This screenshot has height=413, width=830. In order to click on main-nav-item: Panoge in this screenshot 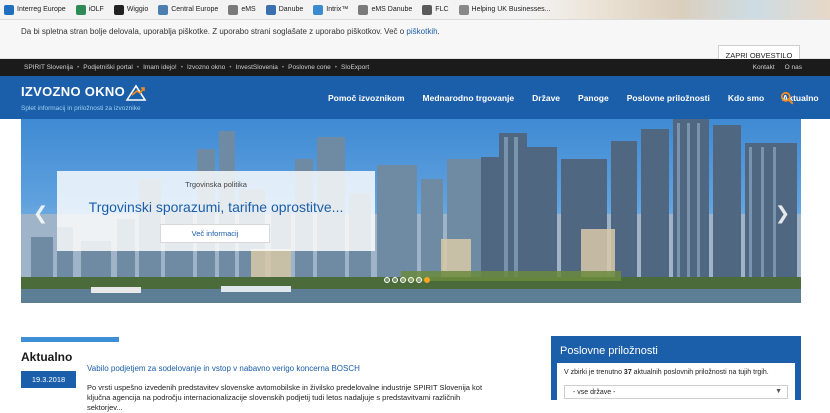, I will do `click(593, 98)`.